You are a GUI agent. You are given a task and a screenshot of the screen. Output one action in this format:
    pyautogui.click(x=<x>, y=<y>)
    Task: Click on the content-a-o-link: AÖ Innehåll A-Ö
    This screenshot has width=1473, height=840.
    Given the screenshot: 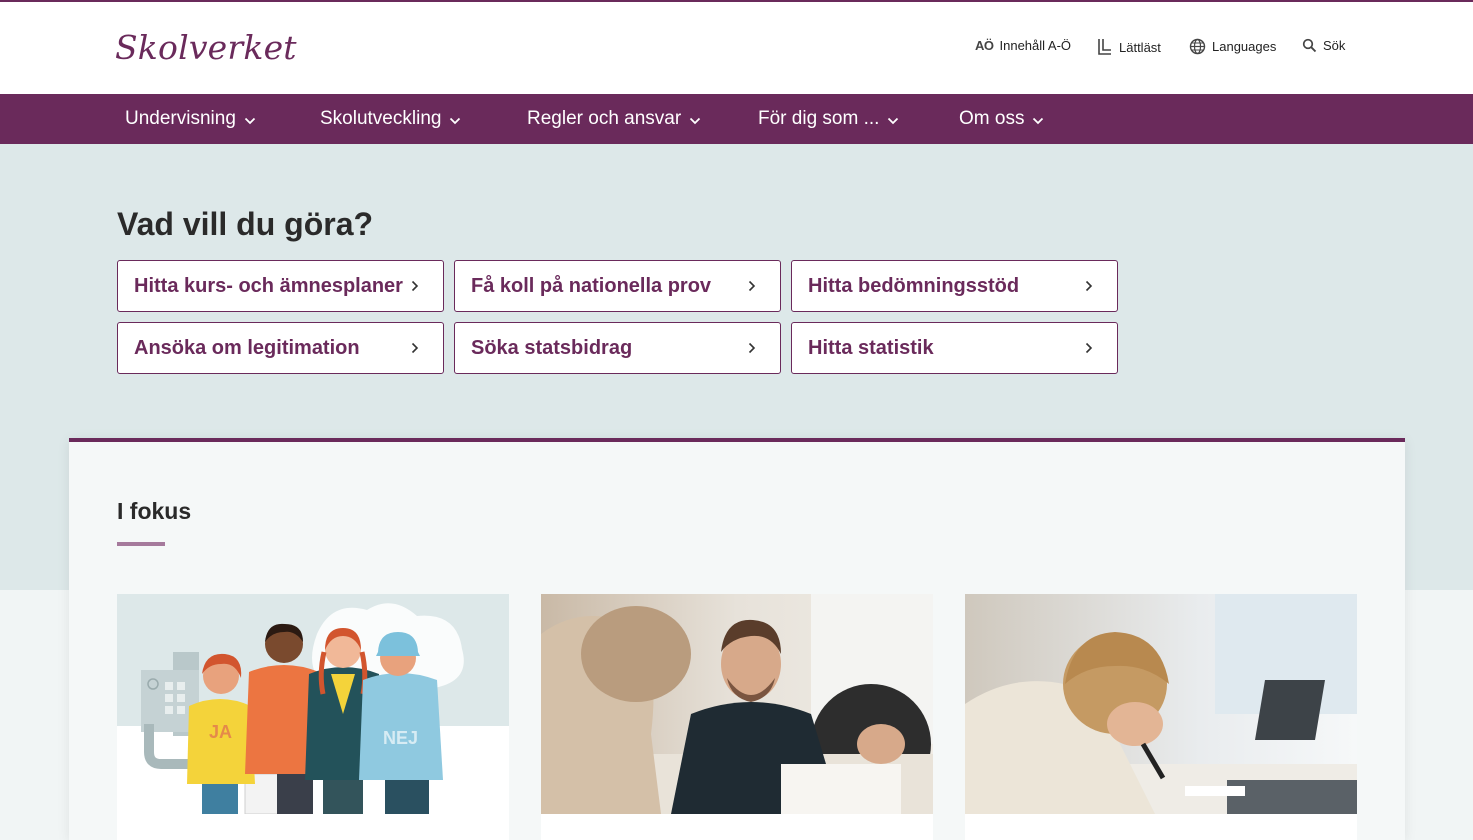 What is the action you would take?
    pyautogui.click(x=1023, y=45)
    